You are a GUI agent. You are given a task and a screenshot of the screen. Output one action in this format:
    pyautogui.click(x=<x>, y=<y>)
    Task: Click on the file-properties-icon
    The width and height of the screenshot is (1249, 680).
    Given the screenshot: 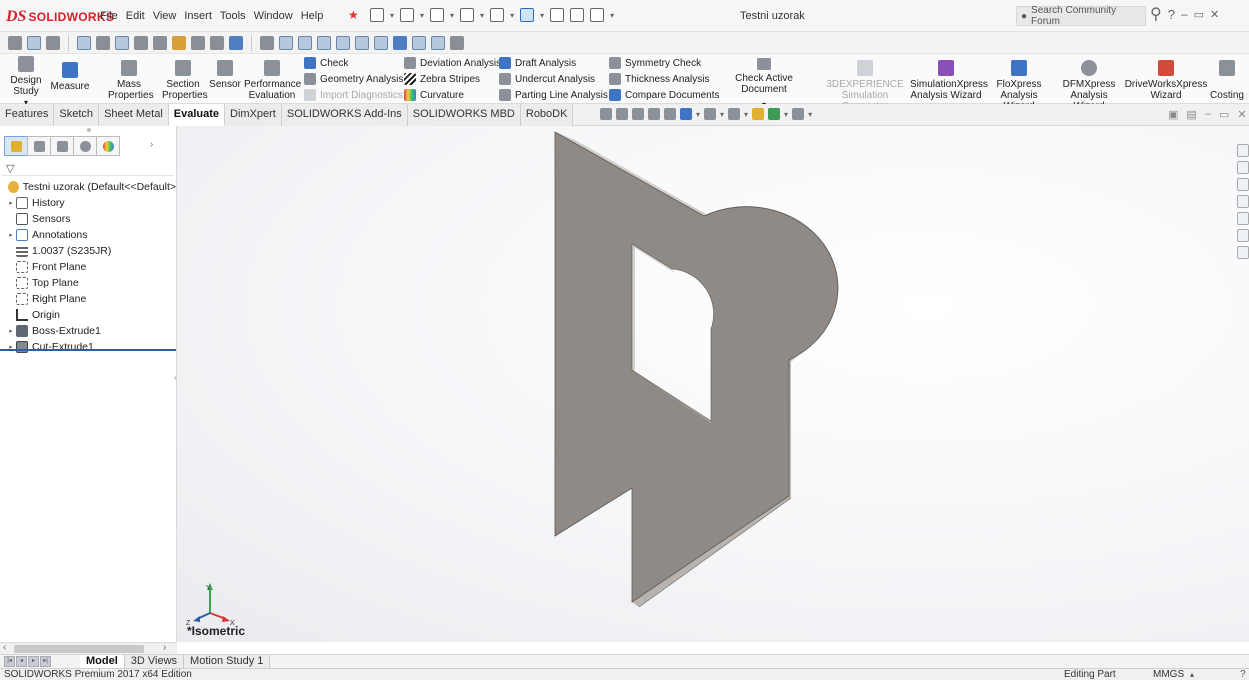 What is the action you would take?
    pyautogui.click(x=577, y=15)
    